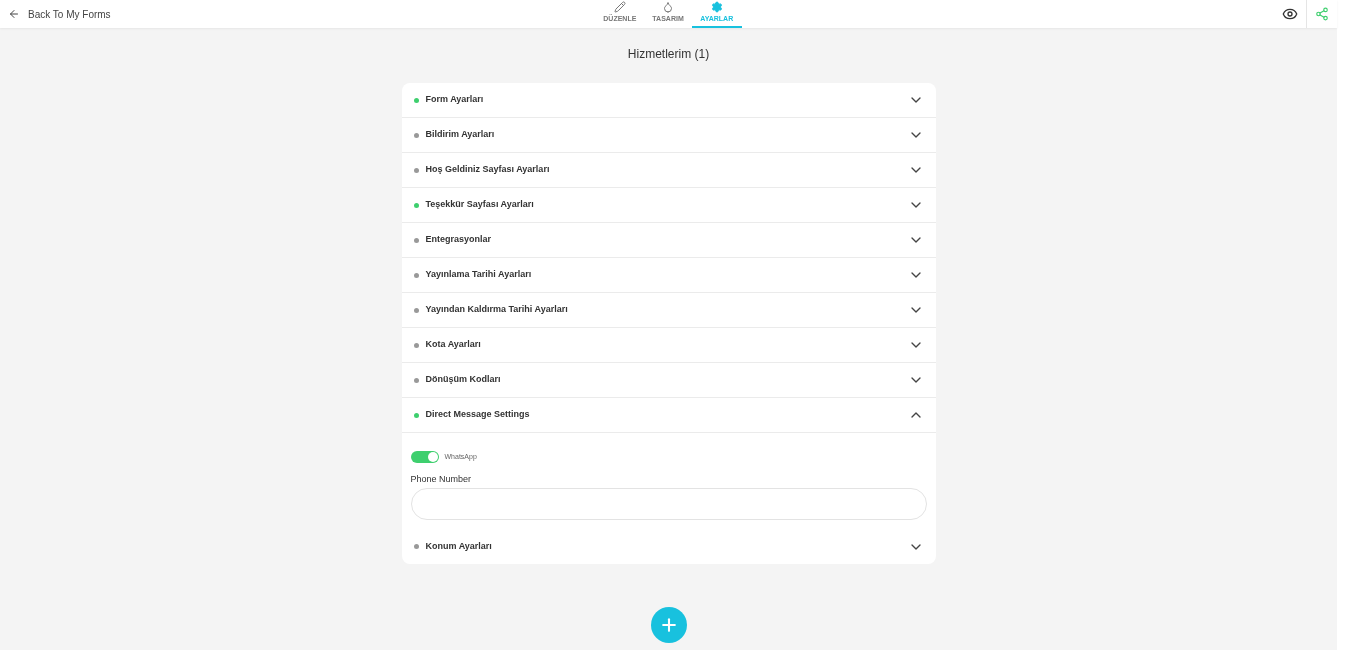 The height and width of the screenshot is (650, 1358). I want to click on pencil-icon, so click(619, 7).